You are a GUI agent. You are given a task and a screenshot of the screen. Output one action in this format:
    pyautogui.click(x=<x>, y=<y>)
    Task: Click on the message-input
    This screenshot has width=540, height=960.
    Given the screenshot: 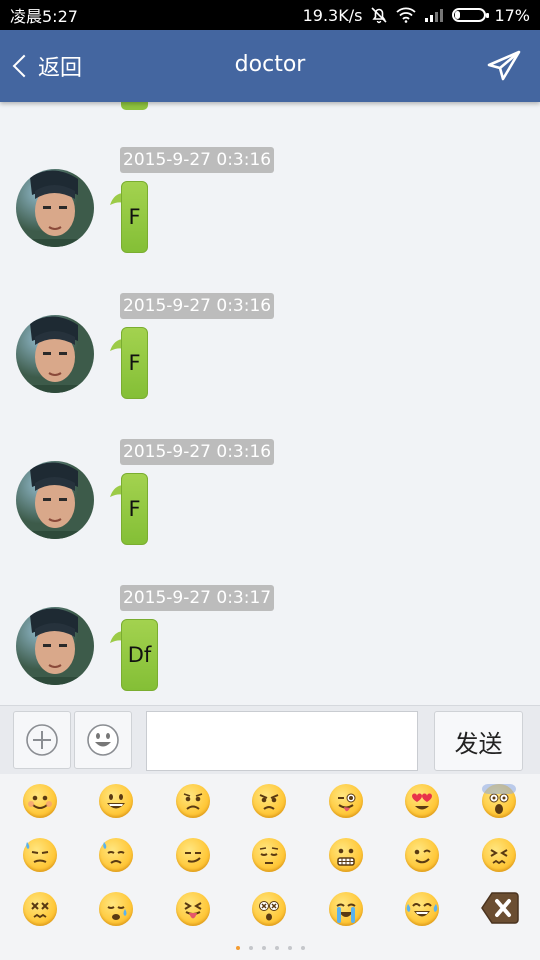 What is the action you would take?
    pyautogui.click(x=282, y=741)
    